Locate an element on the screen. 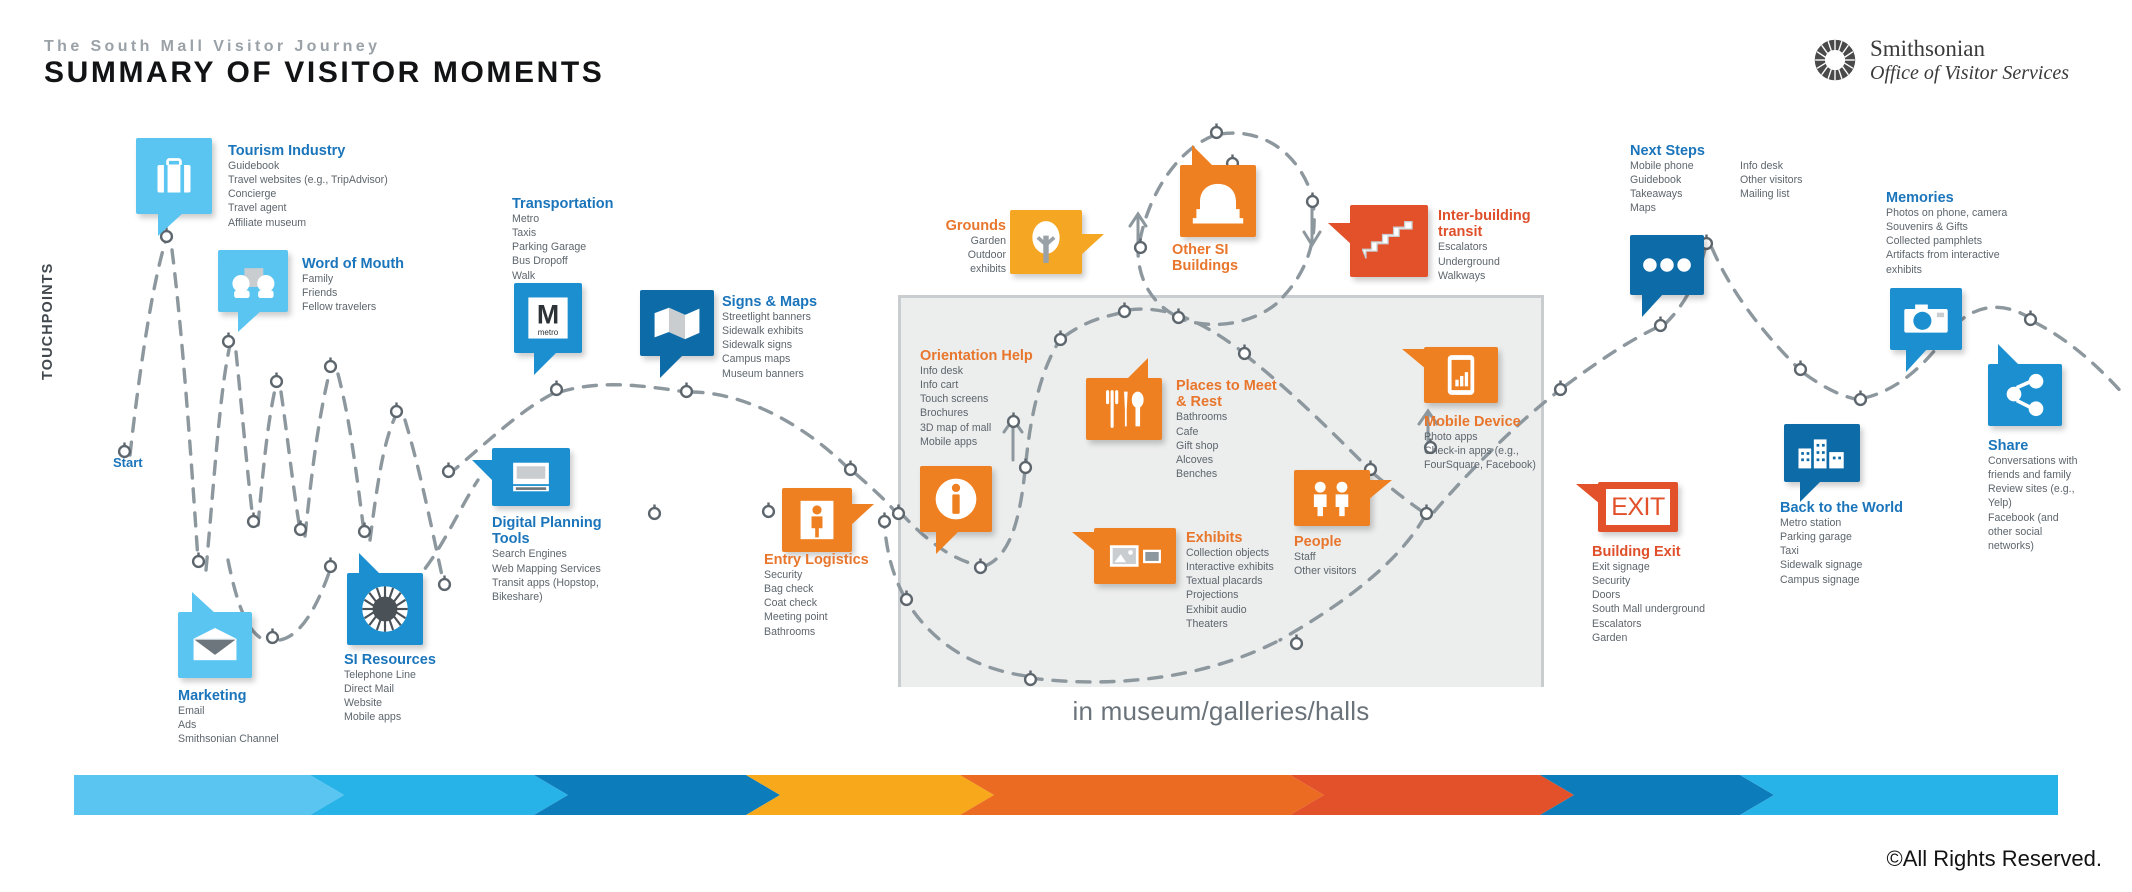 This screenshot has height=892, width=2132. callout-memories is located at coordinates (1926, 330).